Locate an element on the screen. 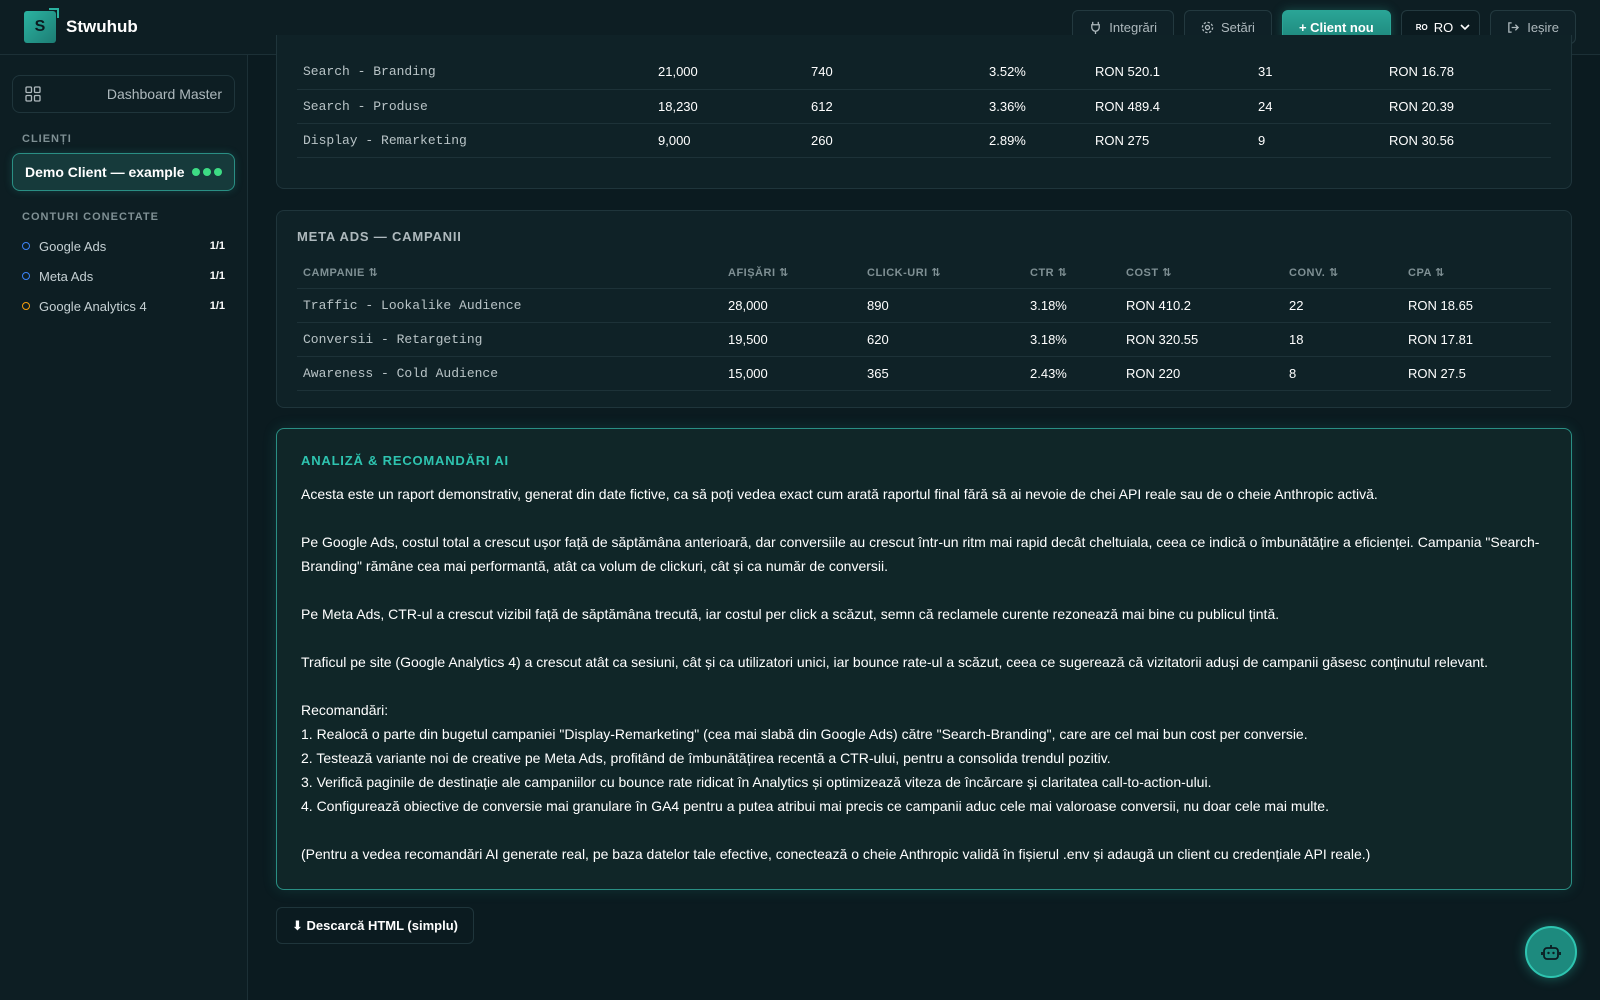  impressions-cell: 21,000 is located at coordinates (734, 72).